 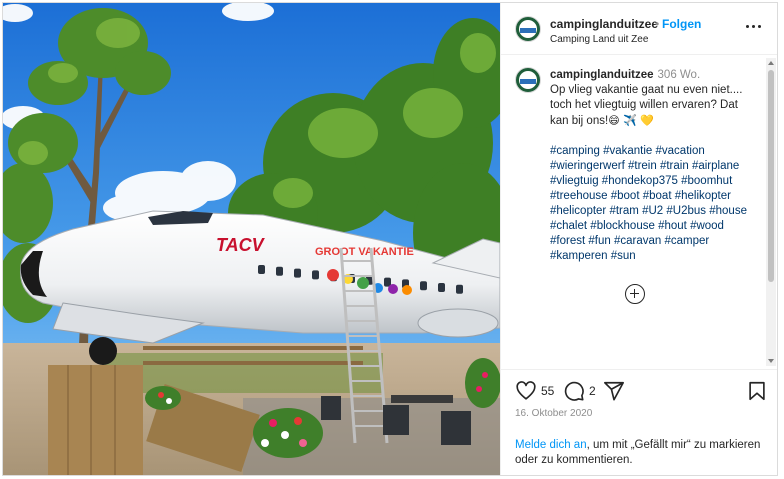 I want to click on location-link: Camping Land uit Zee, so click(x=599, y=39).